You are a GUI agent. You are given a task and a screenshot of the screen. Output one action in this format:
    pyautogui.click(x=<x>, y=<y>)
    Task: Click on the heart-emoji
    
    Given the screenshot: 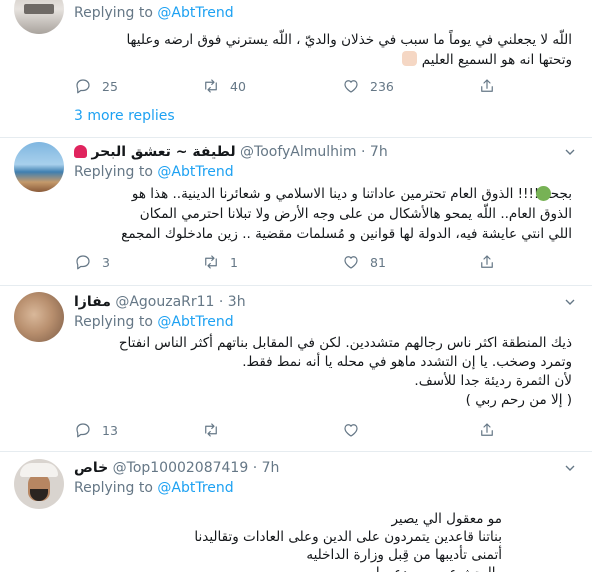 What is the action you would take?
    pyautogui.click(x=80, y=151)
    